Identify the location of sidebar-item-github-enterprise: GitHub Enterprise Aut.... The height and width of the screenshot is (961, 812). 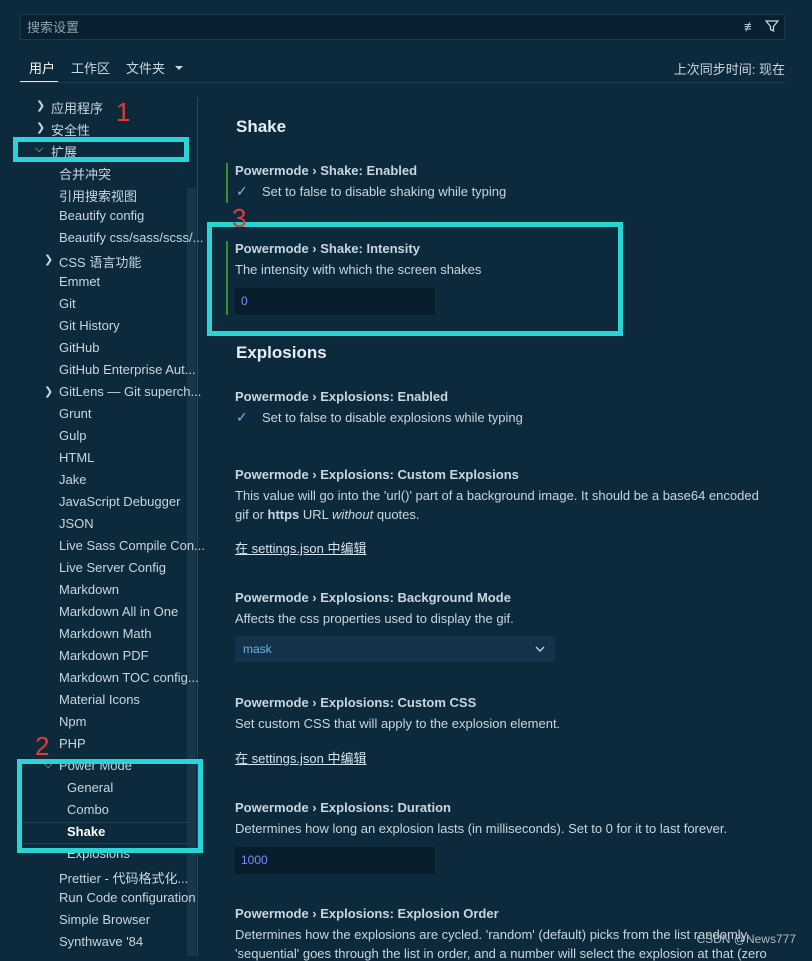
(127, 369).